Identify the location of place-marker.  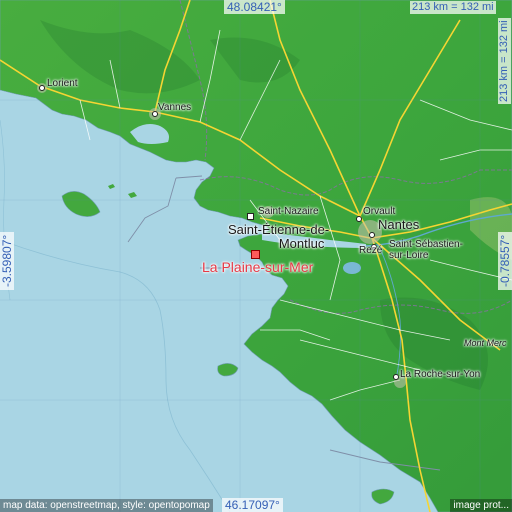
(255, 254).